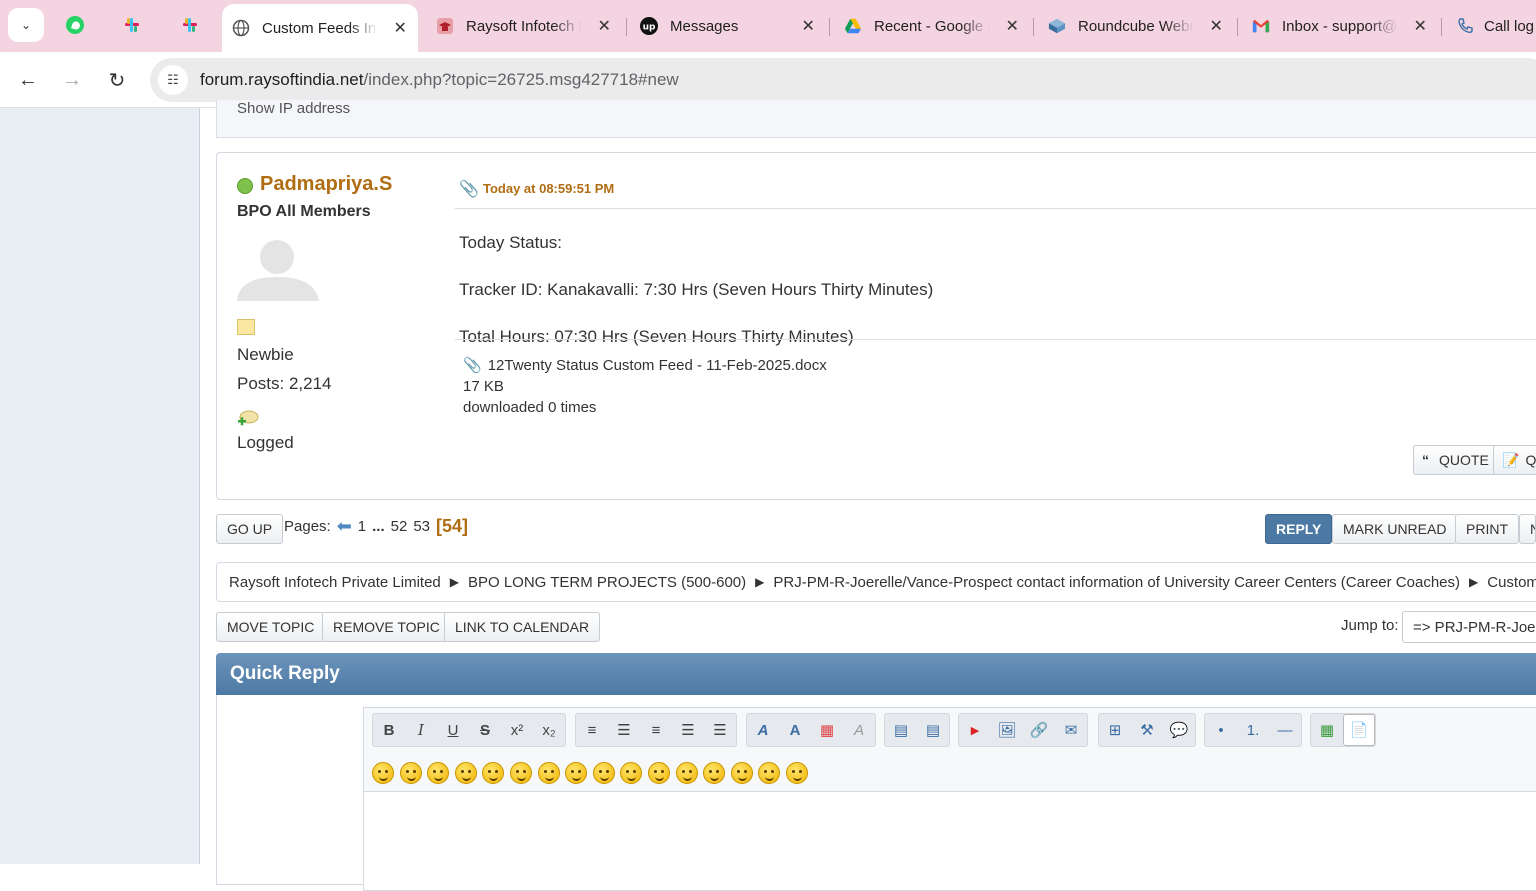  I want to click on italic-button: I, so click(421, 730).